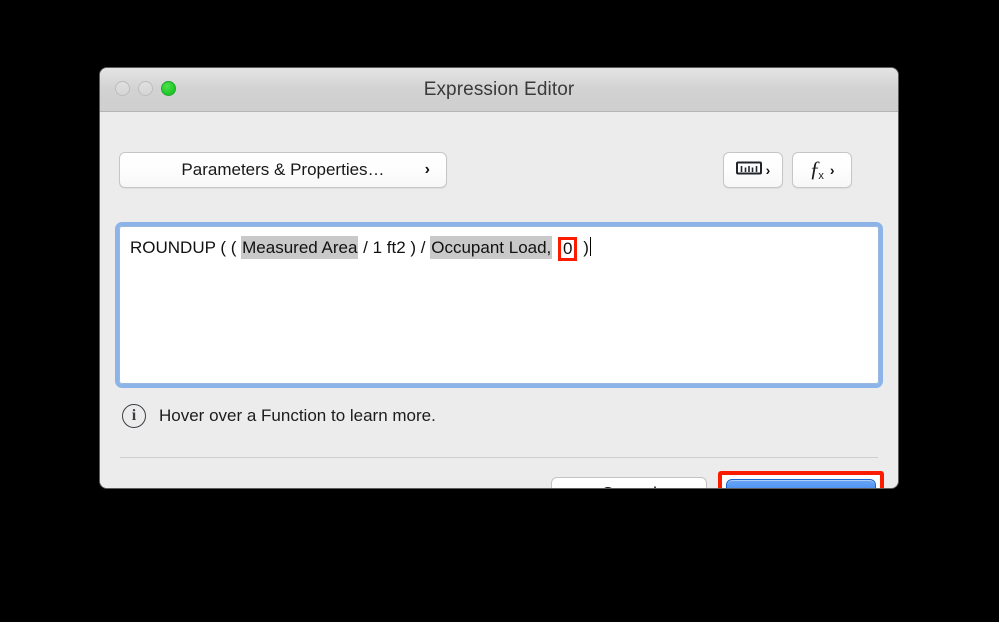 The width and height of the screenshot is (999, 622). I want to click on expression-segment-text, so click(554, 247).